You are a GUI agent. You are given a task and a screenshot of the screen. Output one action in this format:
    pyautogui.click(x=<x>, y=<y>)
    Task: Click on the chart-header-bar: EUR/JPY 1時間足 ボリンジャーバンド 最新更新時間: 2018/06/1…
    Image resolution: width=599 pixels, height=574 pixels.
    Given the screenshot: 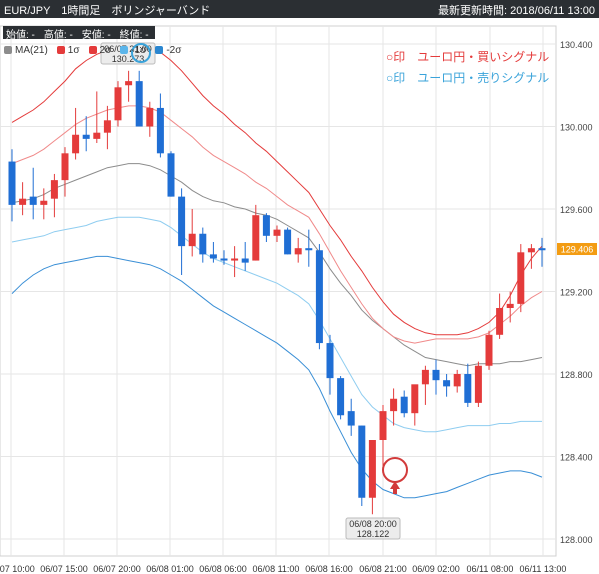 What is the action you would take?
    pyautogui.click(x=299, y=9)
    